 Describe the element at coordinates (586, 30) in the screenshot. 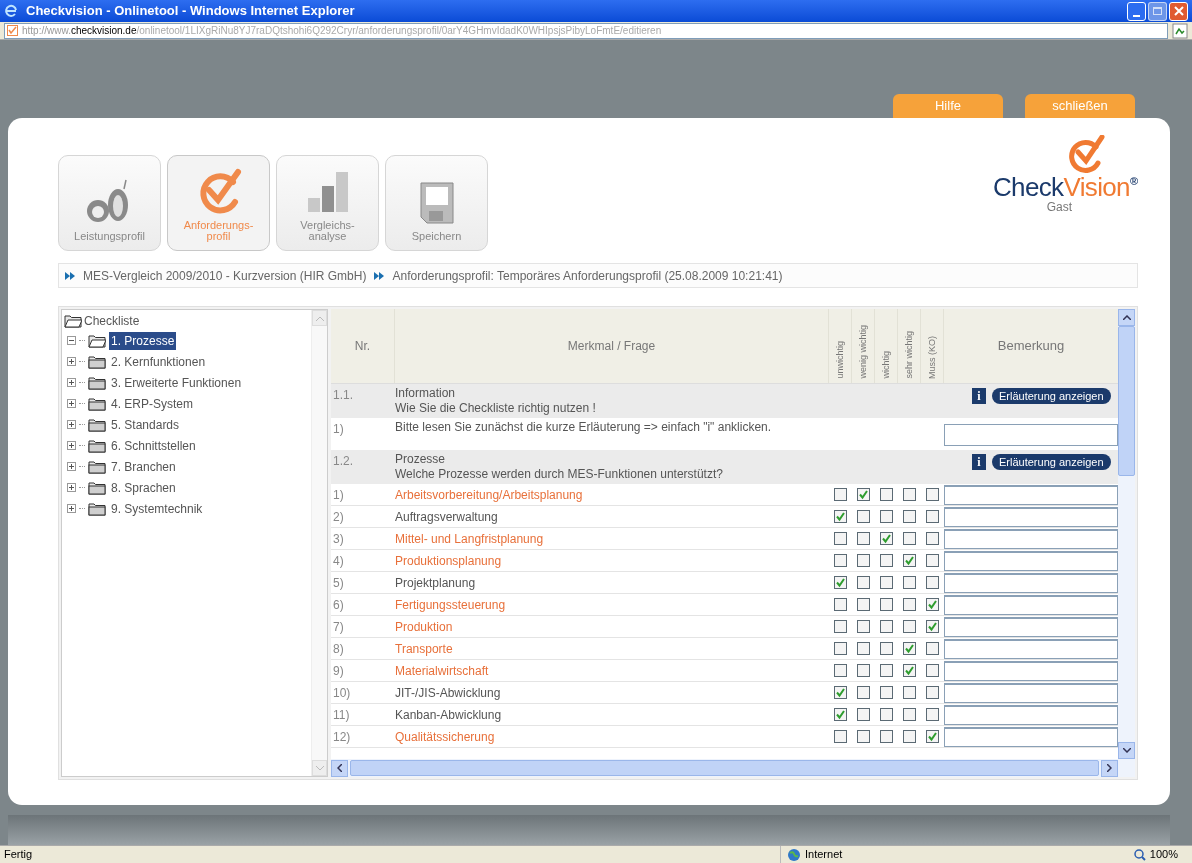

I see `address-field: http://www.checkvision.de/onlinetool/1LIXgRiNu8YJ7raDQtshohi6Q292Cryr/anforderungsprofil/0arY4GHmvIdadK0WHIpsjsPibyLoFmtE/editieren` at that location.